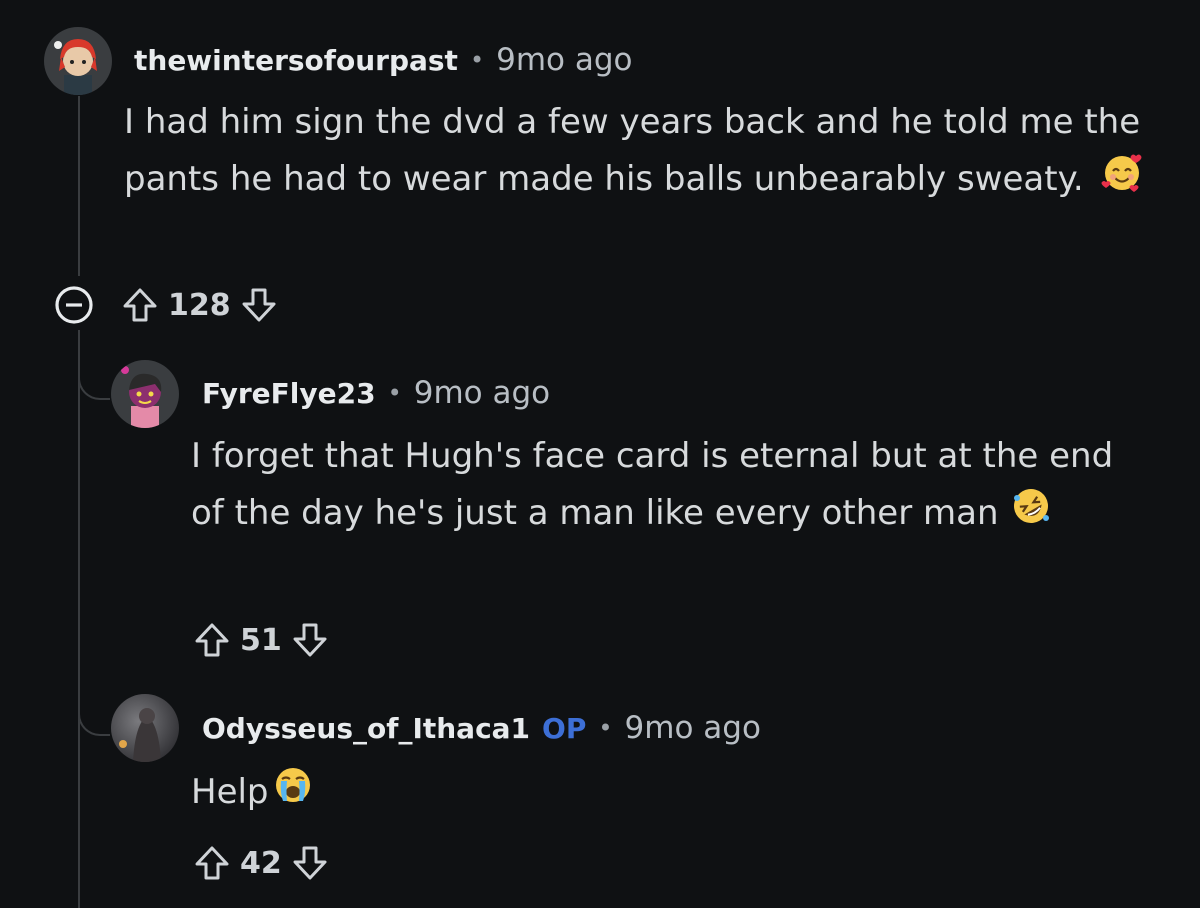  What do you see at coordinates (366, 728) in the screenshot?
I see `username: Odysseus_of_Ithaca1` at bounding box center [366, 728].